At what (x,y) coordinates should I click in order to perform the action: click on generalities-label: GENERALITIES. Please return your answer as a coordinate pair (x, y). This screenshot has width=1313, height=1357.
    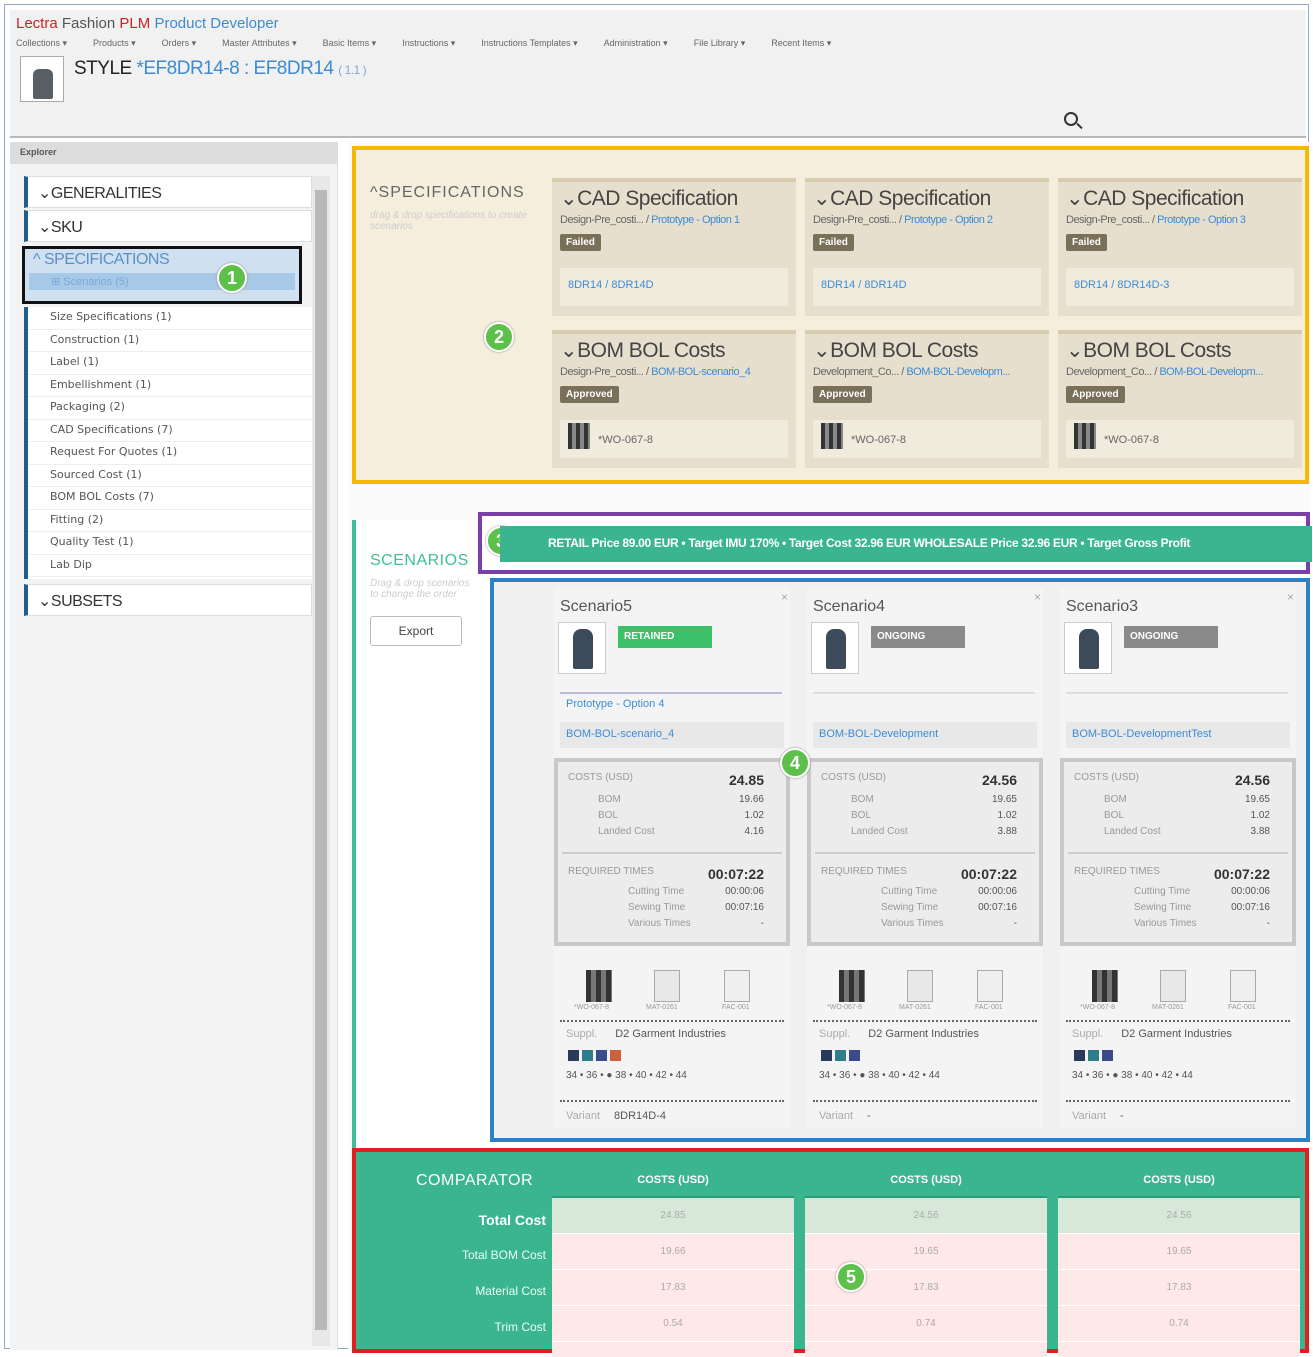
    Looking at the image, I should click on (106, 193).